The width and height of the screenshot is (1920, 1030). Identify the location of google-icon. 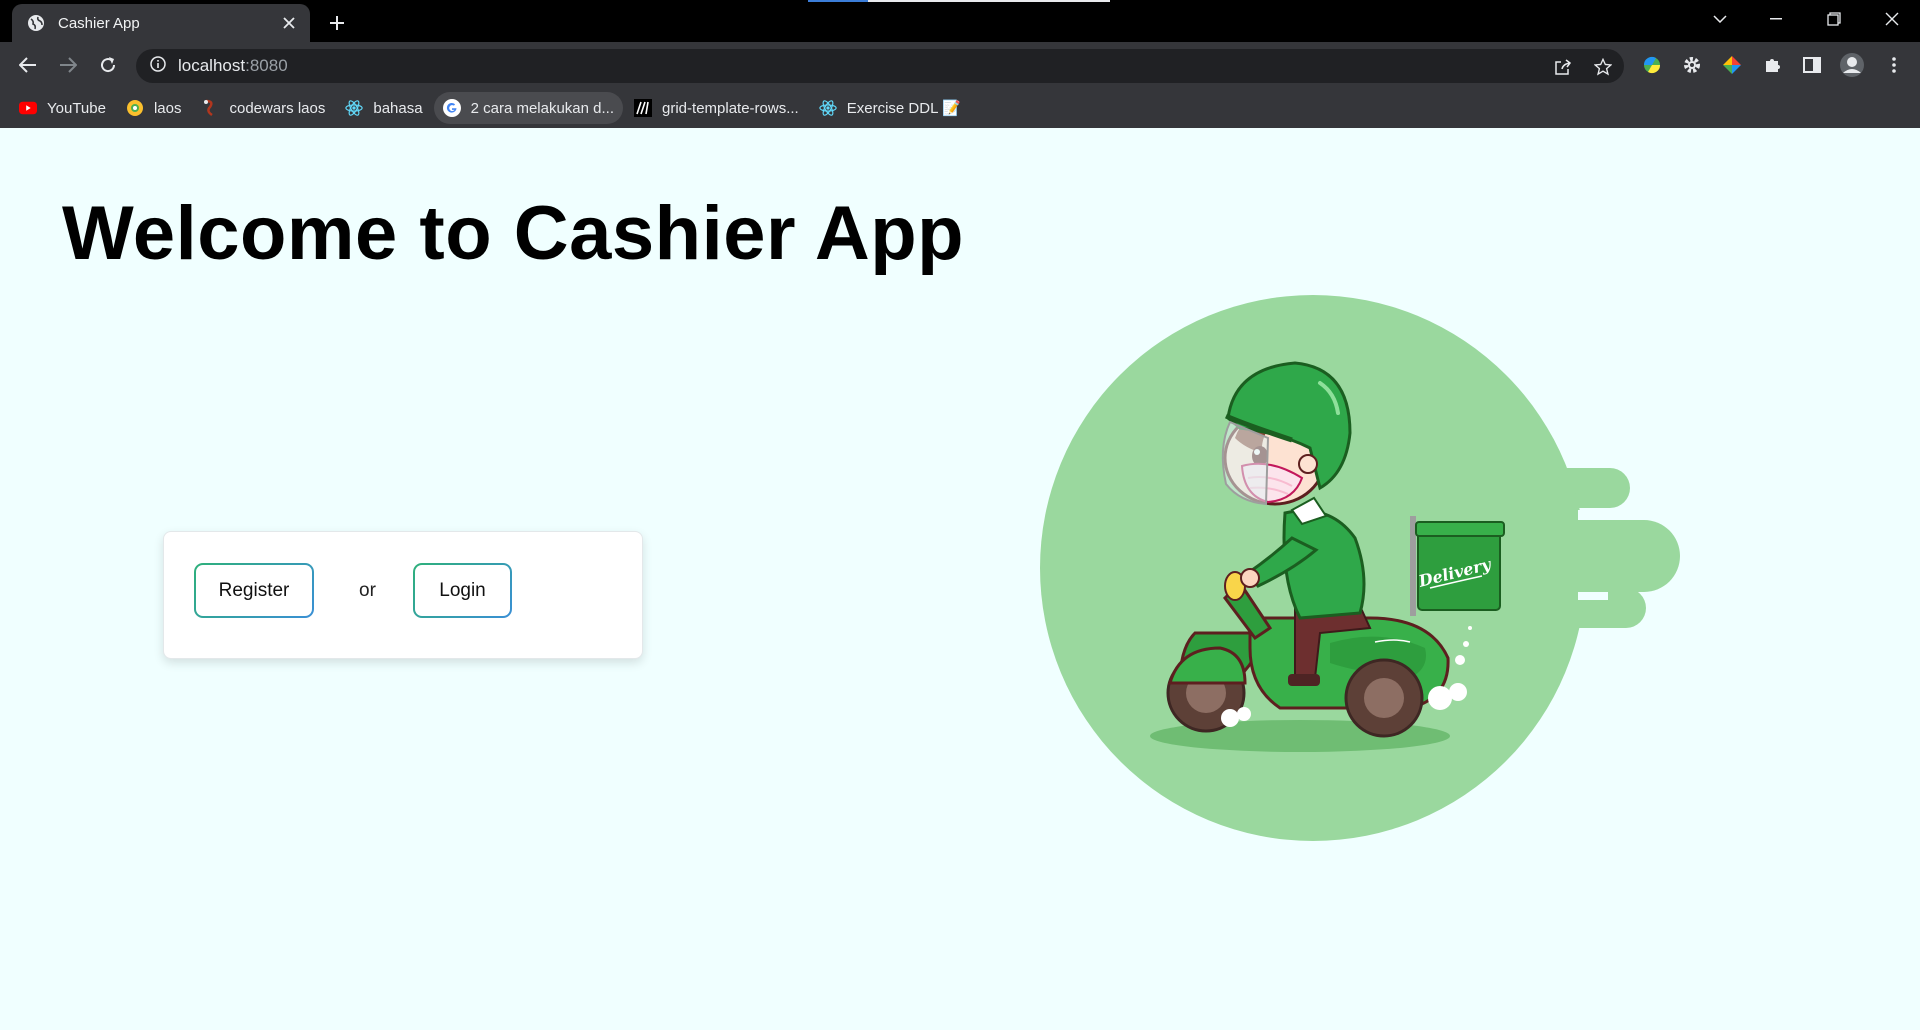
(451, 108).